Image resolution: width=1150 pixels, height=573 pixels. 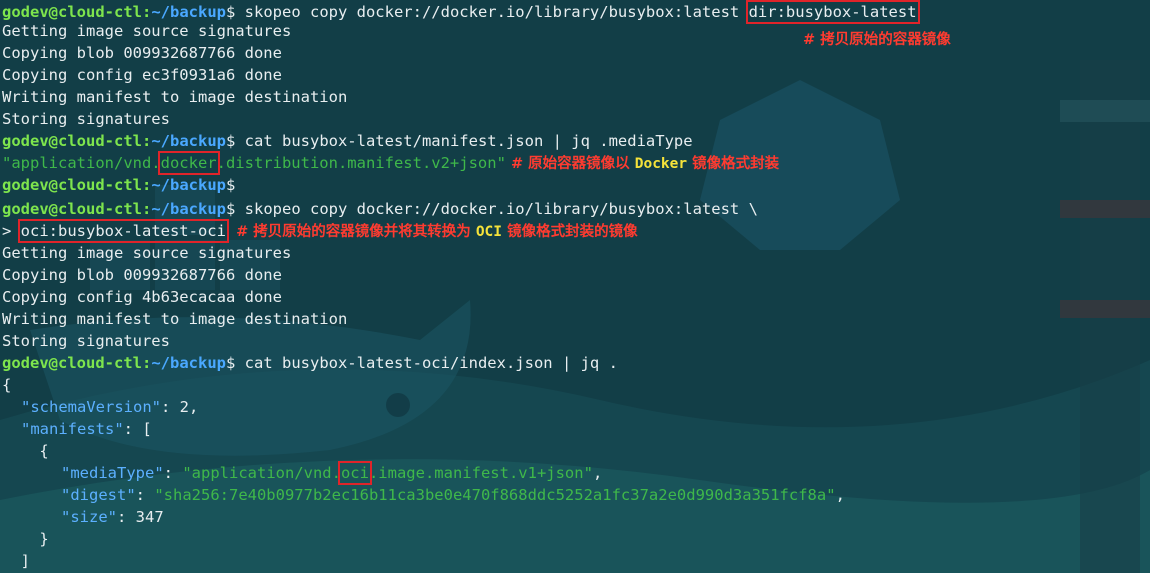 I want to click on json-key: "size", so click(x=89, y=517).